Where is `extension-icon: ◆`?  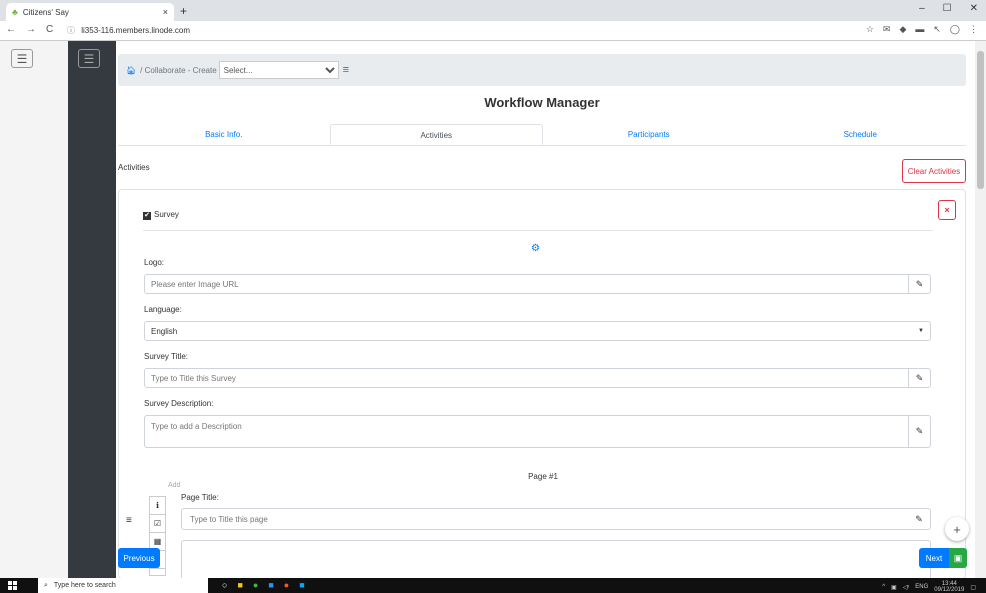
extension-icon: ◆ is located at coordinates (902, 29).